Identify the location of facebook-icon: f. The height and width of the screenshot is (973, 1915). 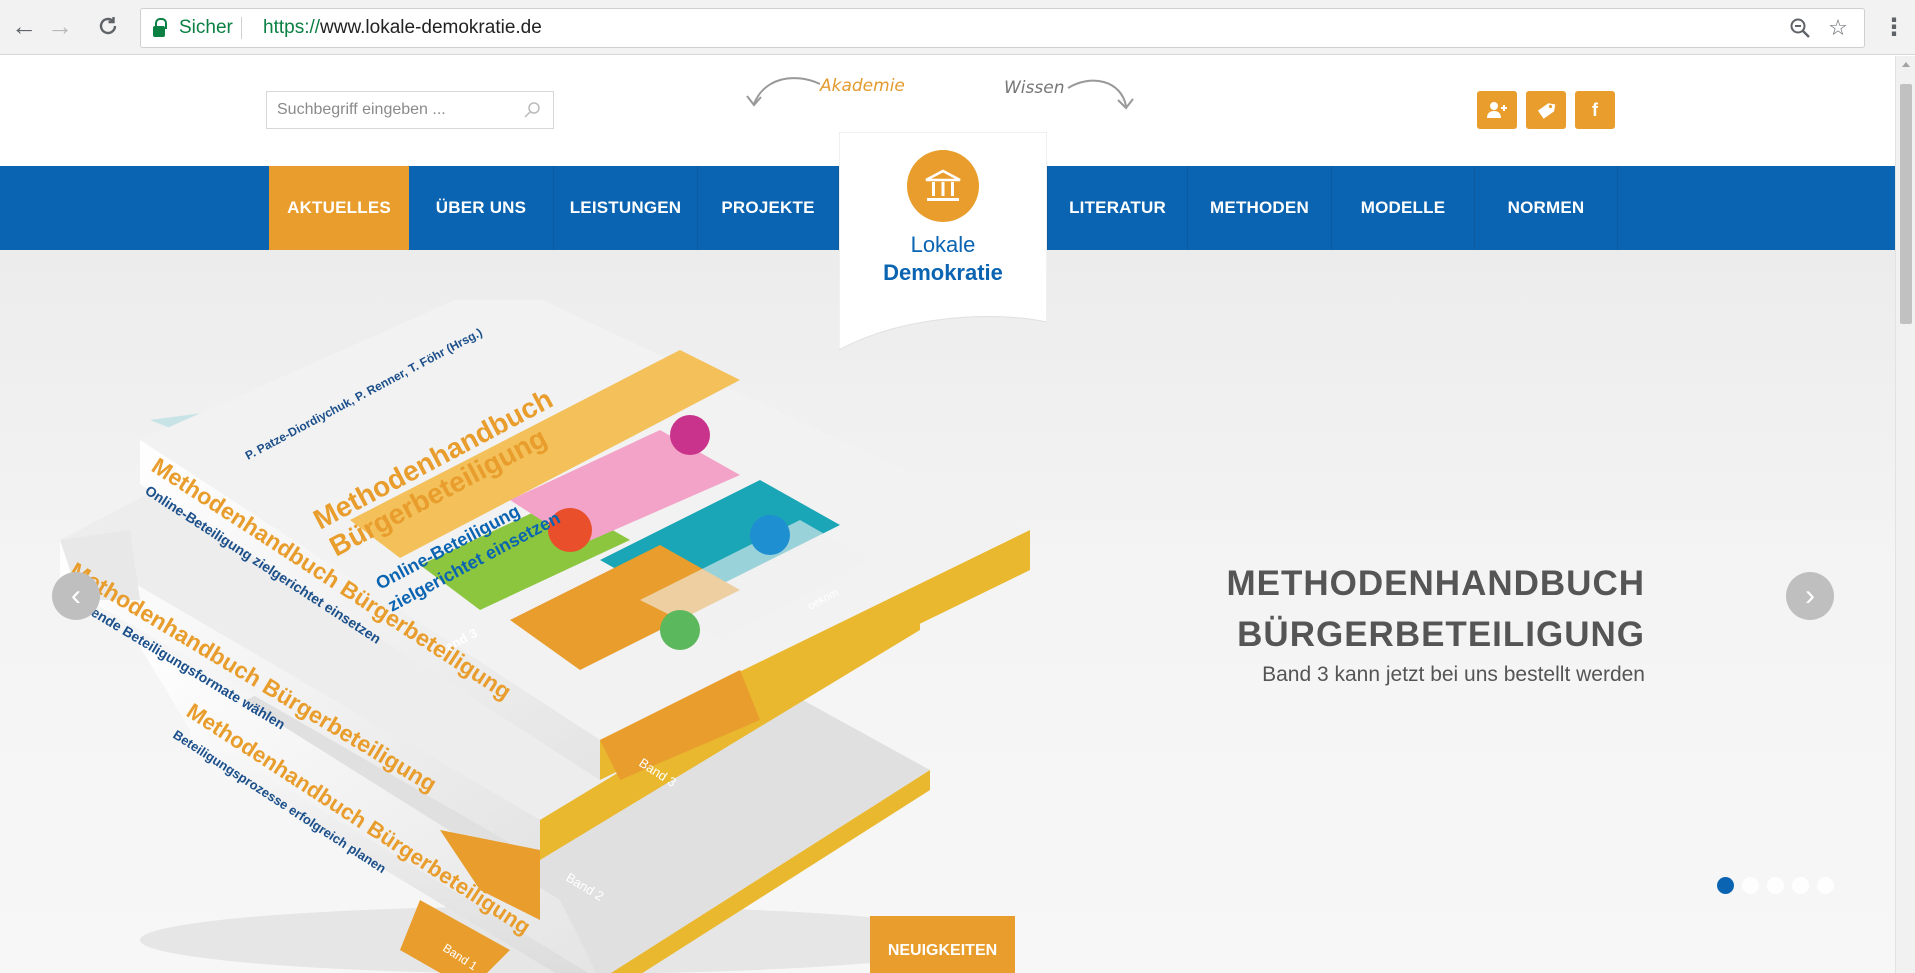
(1595, 109).